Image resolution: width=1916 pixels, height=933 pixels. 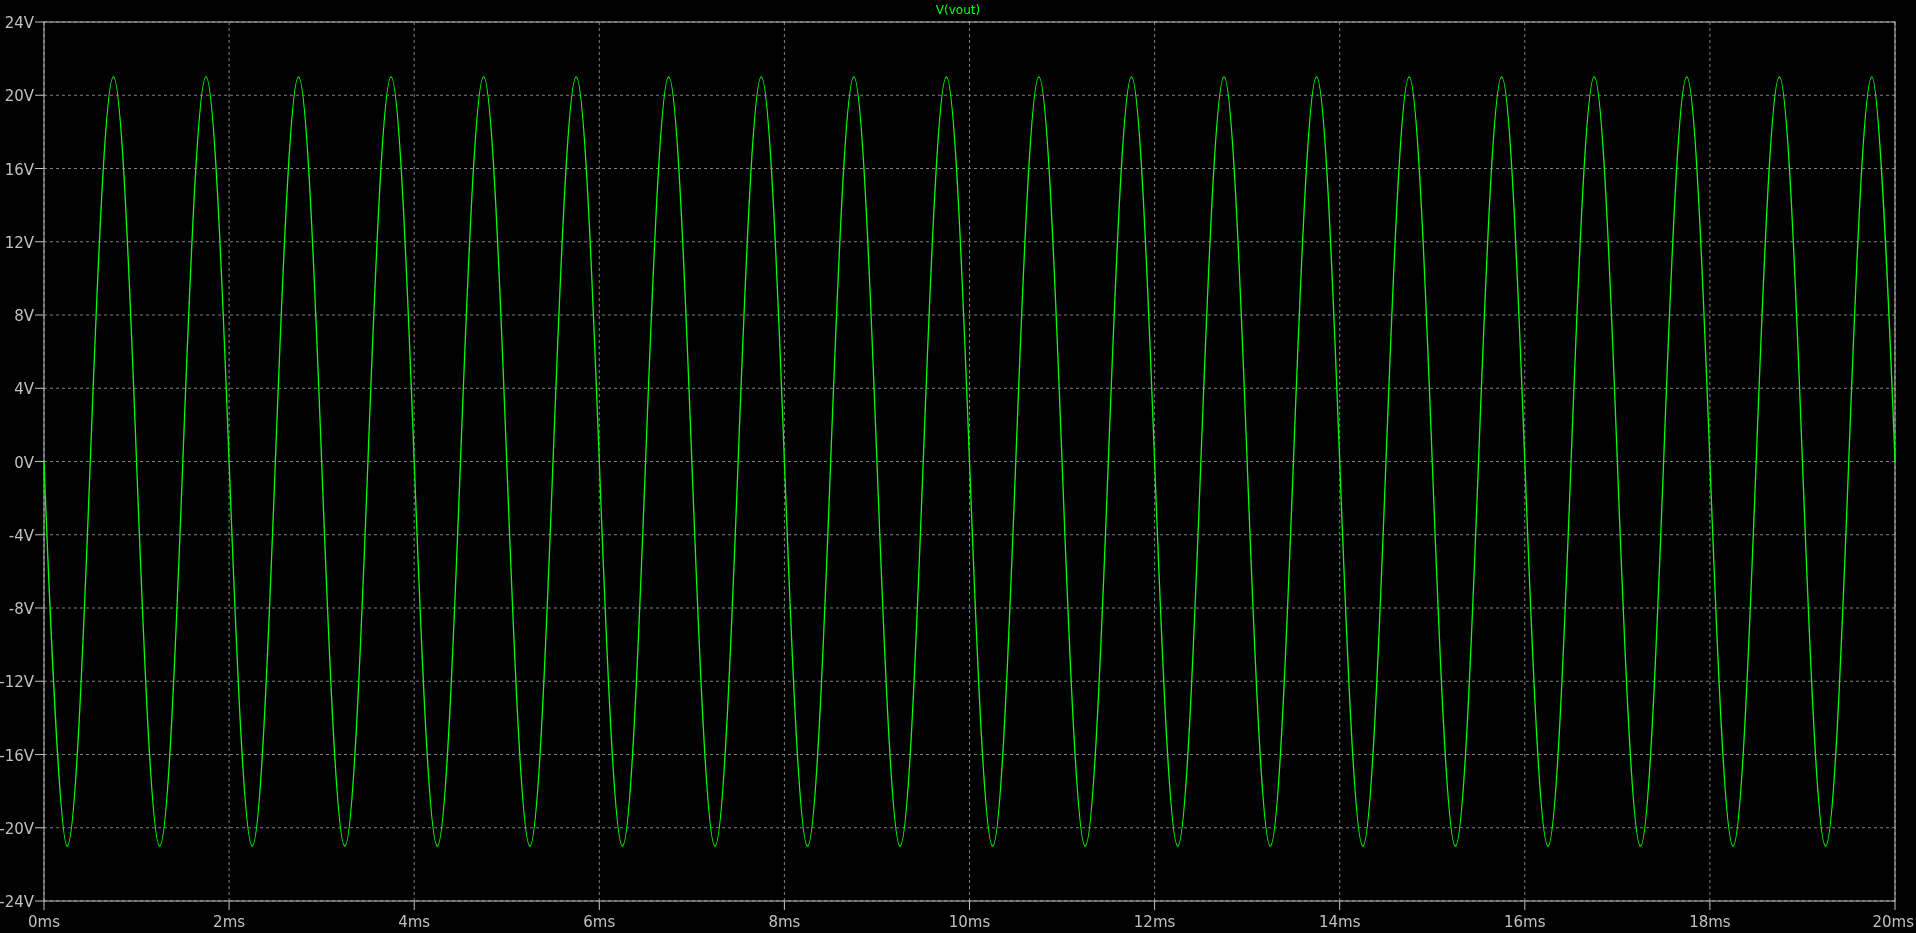 I want to click on y-axis-label: -8V, so click(x=21, y=609).